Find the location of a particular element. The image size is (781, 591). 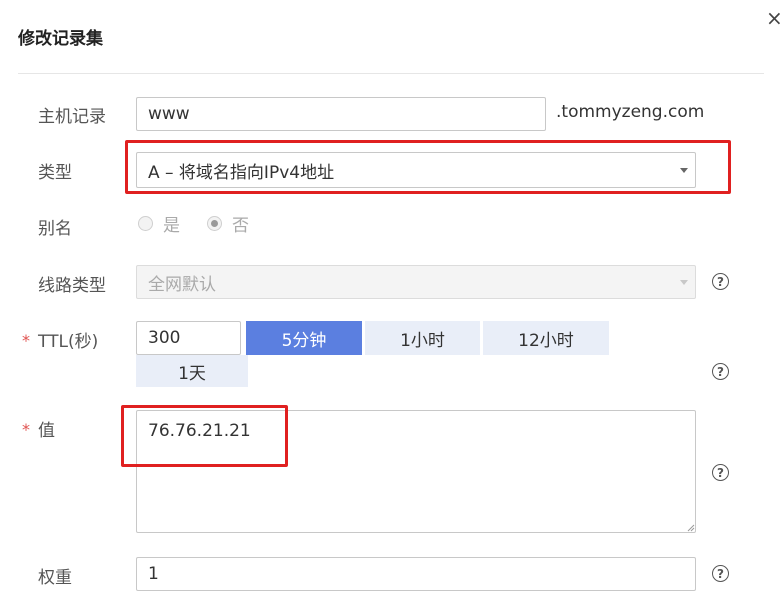

weight-label: 权重 is located at coordinates (55, 578).